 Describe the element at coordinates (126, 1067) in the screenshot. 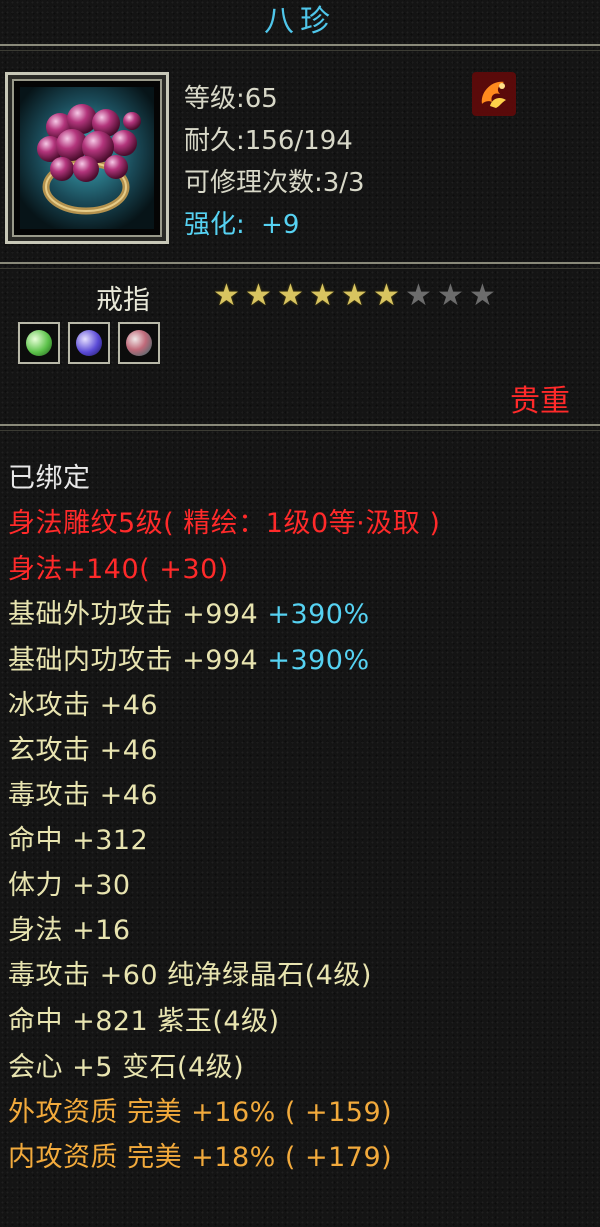

I see `attribute-line: 会心 +5 变石(4级)` at that location.